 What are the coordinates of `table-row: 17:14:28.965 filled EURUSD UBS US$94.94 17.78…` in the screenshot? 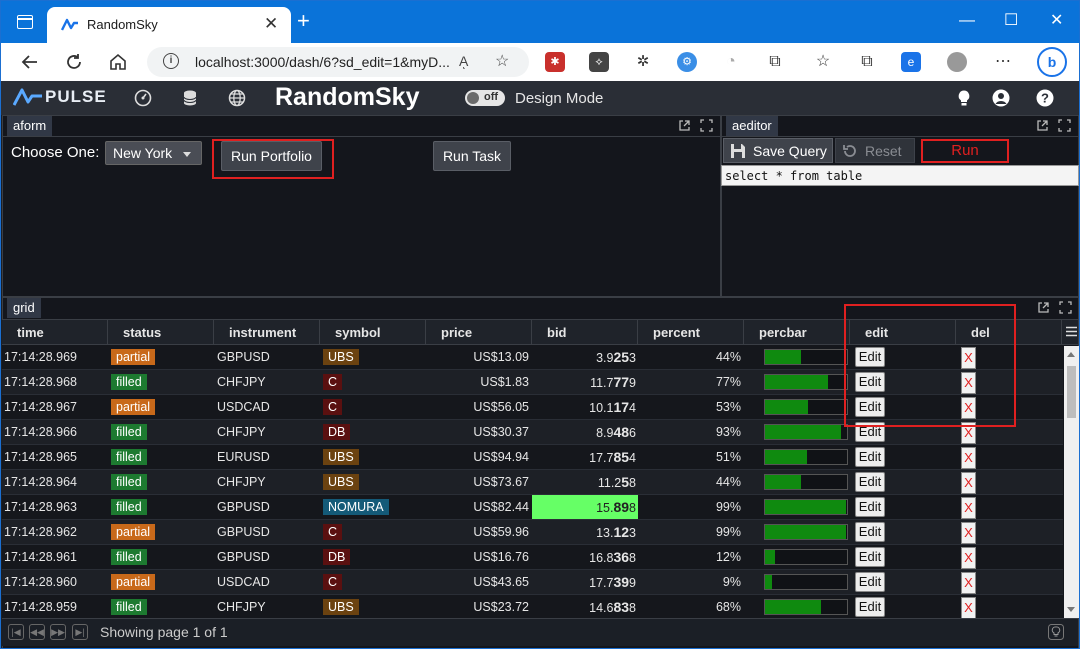 It's located at (532, 457).